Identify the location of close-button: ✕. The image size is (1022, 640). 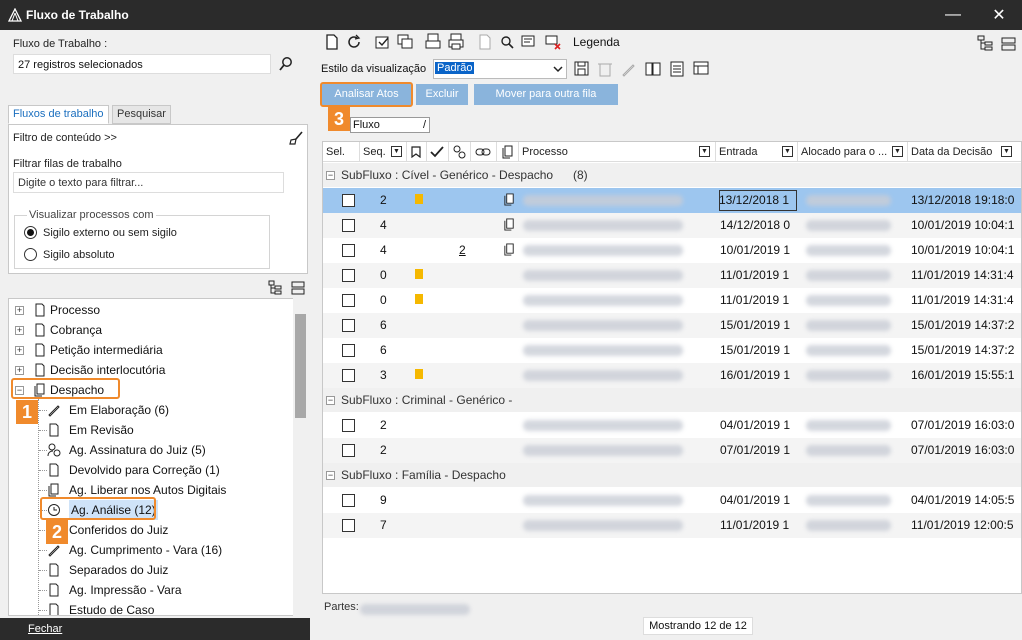
(999, 15).